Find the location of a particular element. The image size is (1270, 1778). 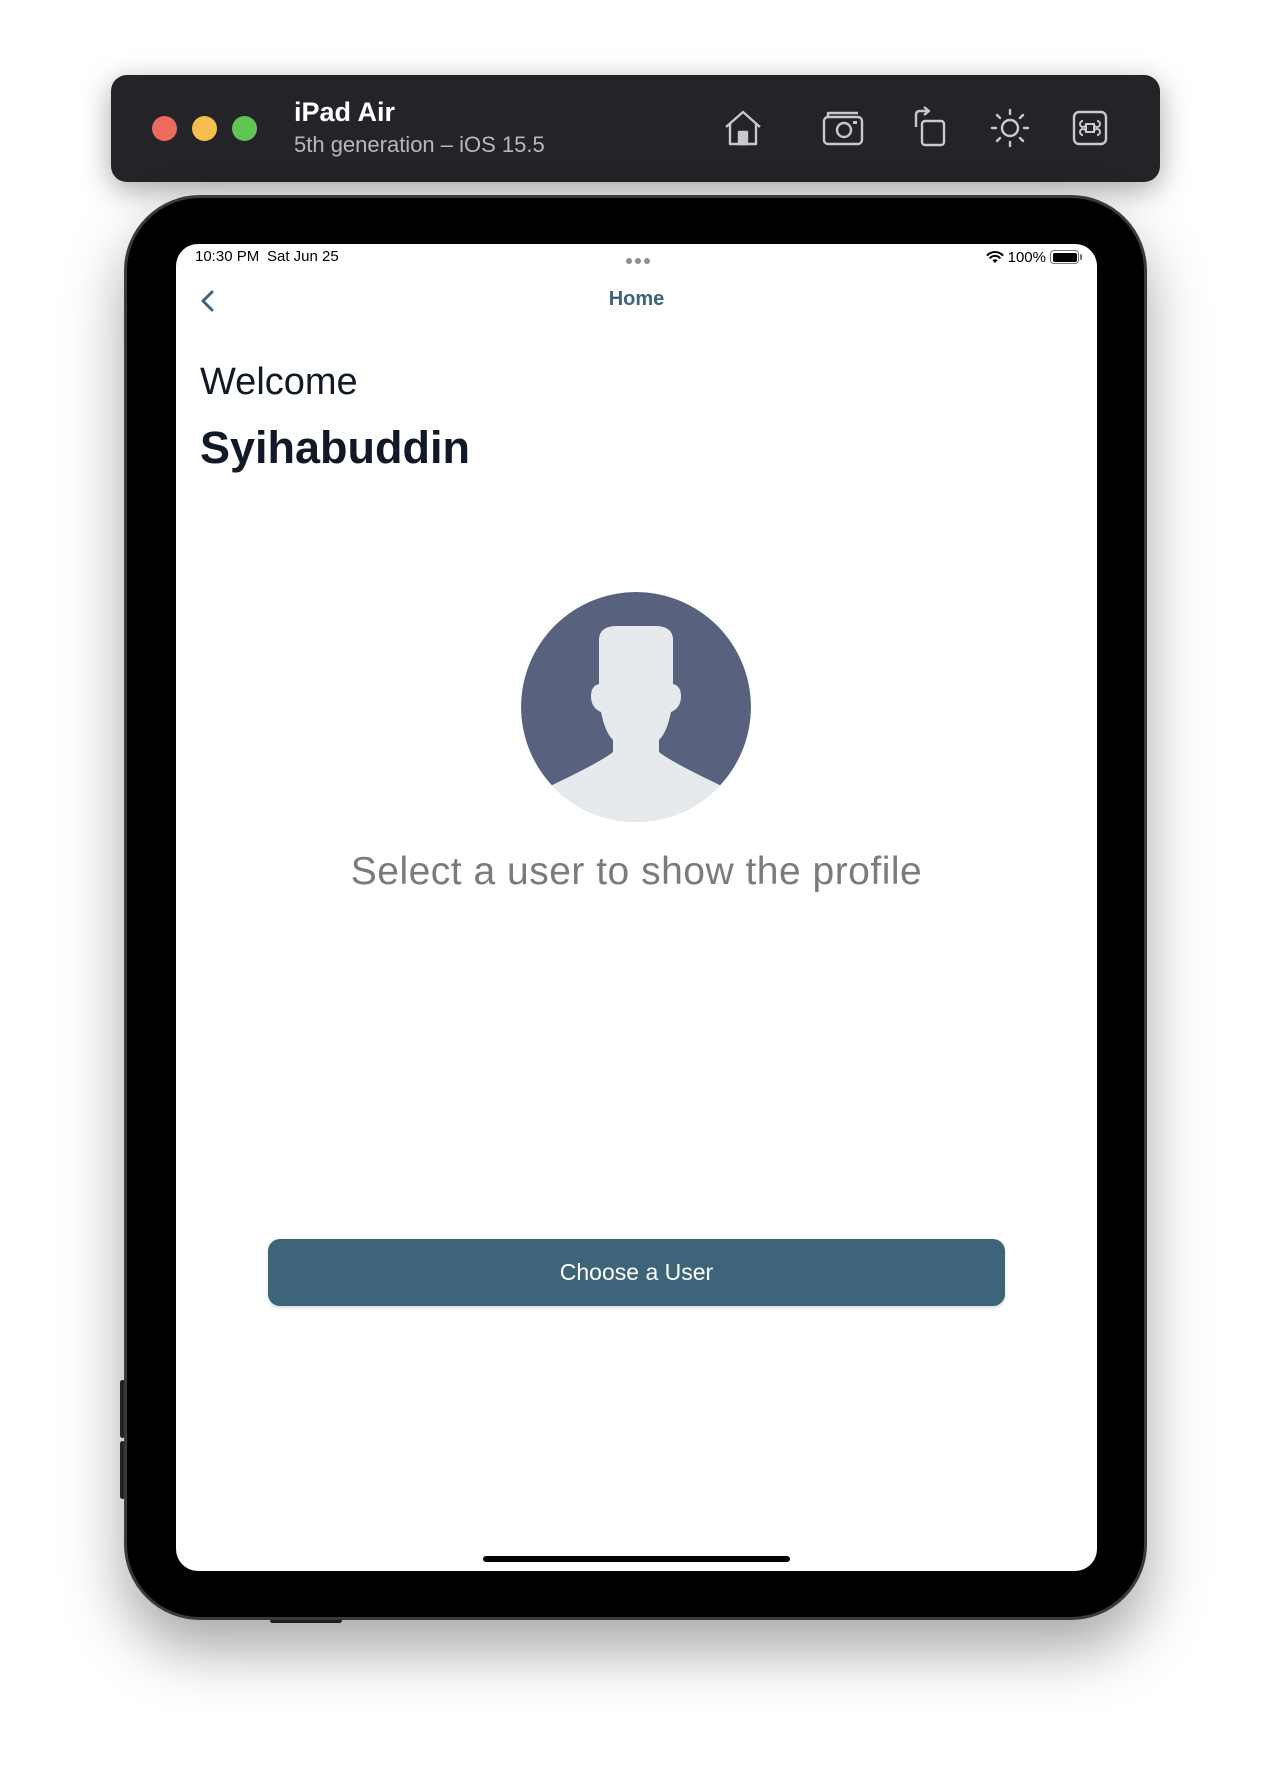

username-heading: Syihabuddin is located at coordinates (335, 447).